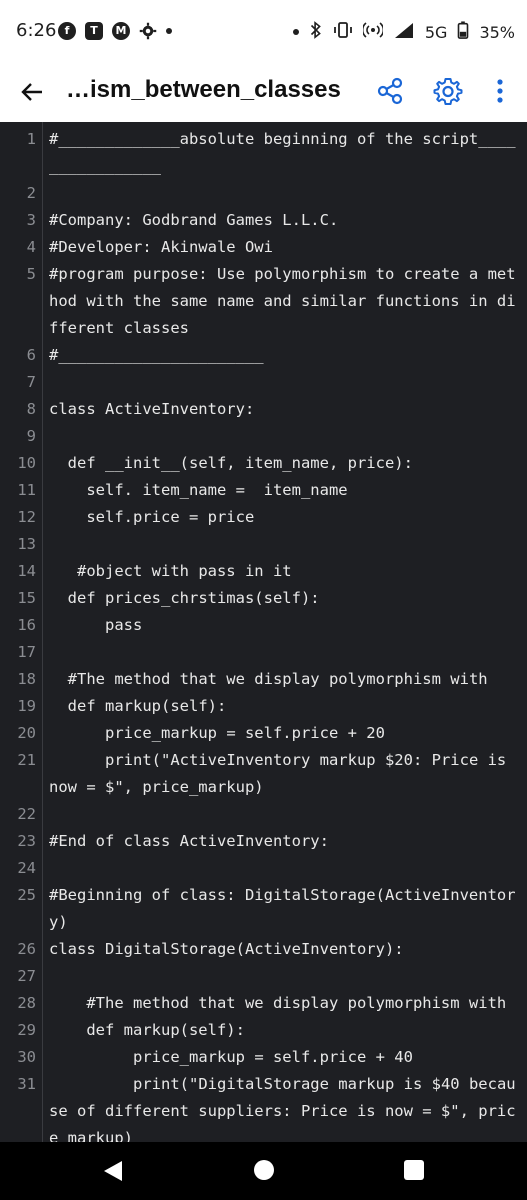 The width and height of the screenshot is (527, 1200). Describe the element at coordinates (263, 571) in the screenshot. I see `code-line: 14 #object with pass in it` at that location.